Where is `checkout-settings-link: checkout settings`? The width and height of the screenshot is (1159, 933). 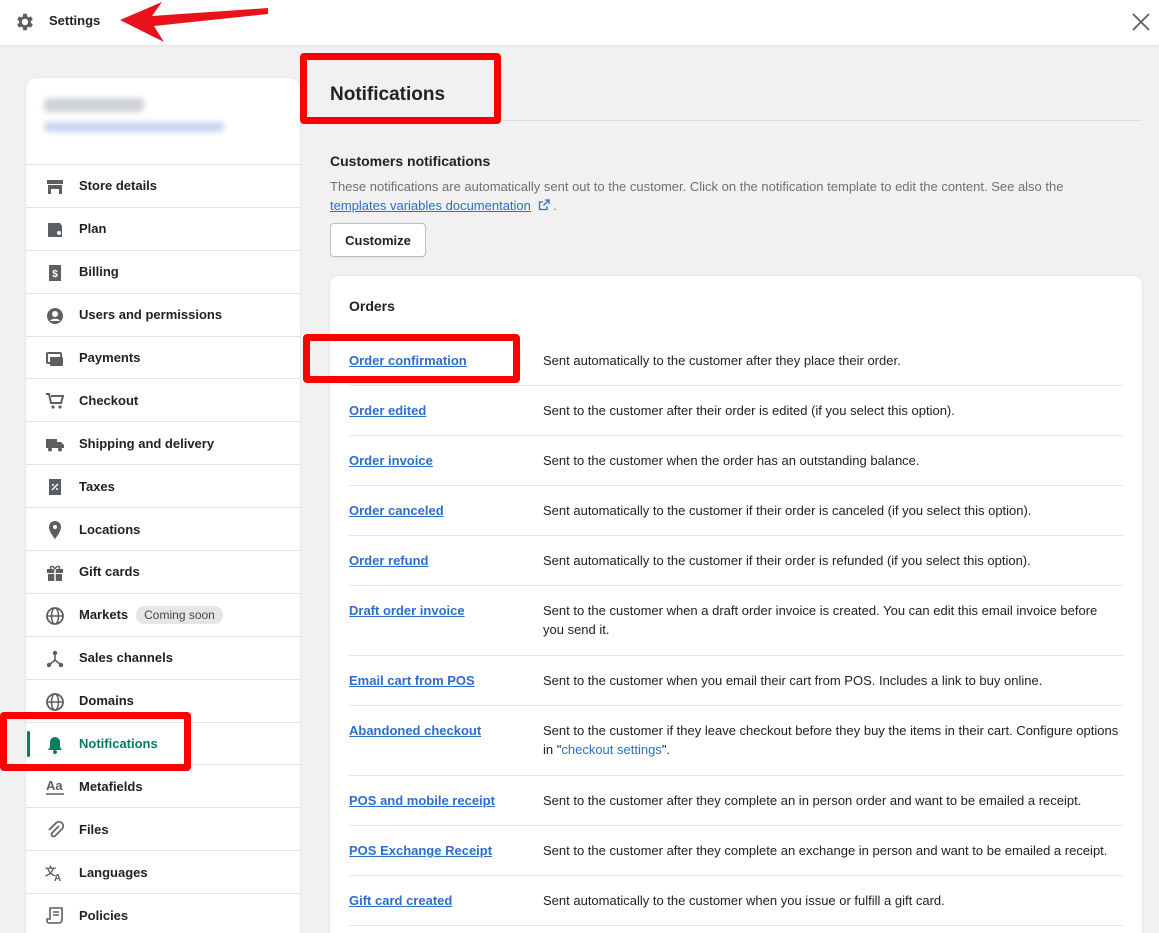
checkout-settings-link: checkout settings is located at coordinates (611, 749).